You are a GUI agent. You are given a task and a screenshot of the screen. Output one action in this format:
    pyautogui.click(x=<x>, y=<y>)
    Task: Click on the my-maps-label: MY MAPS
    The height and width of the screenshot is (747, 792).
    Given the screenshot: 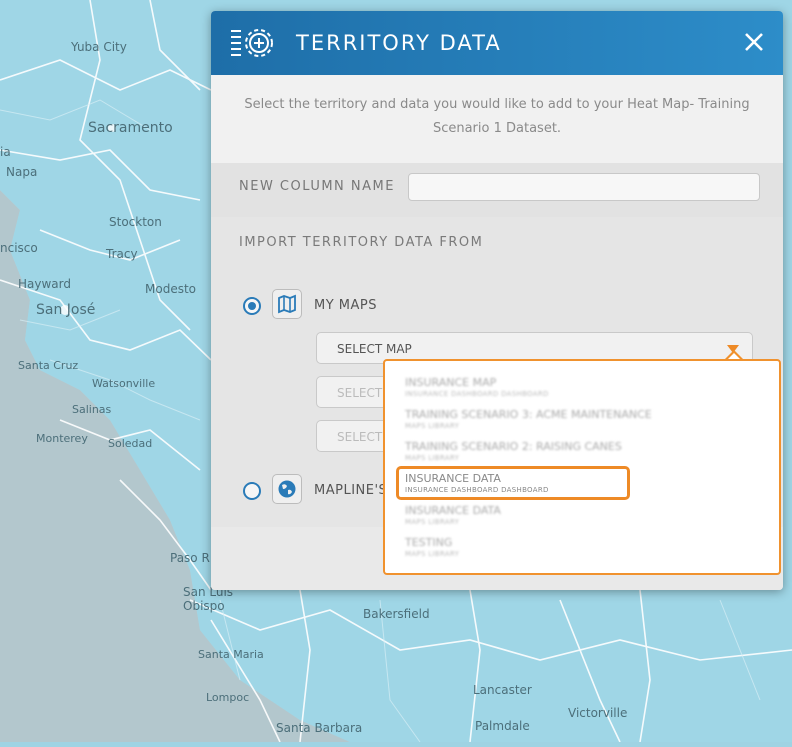 What is the action you would take?
    pyautogui.click(x=345, y=305)
    